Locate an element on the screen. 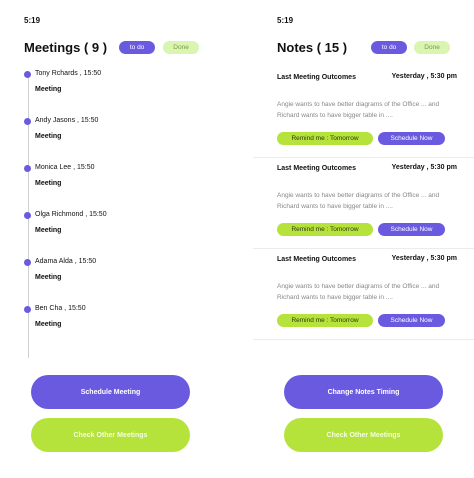 Image resolution: width=474 pixels, height=478 pixels. notes-header: Notes ( 15 ) to do Done is located at coordinates (364, 47).